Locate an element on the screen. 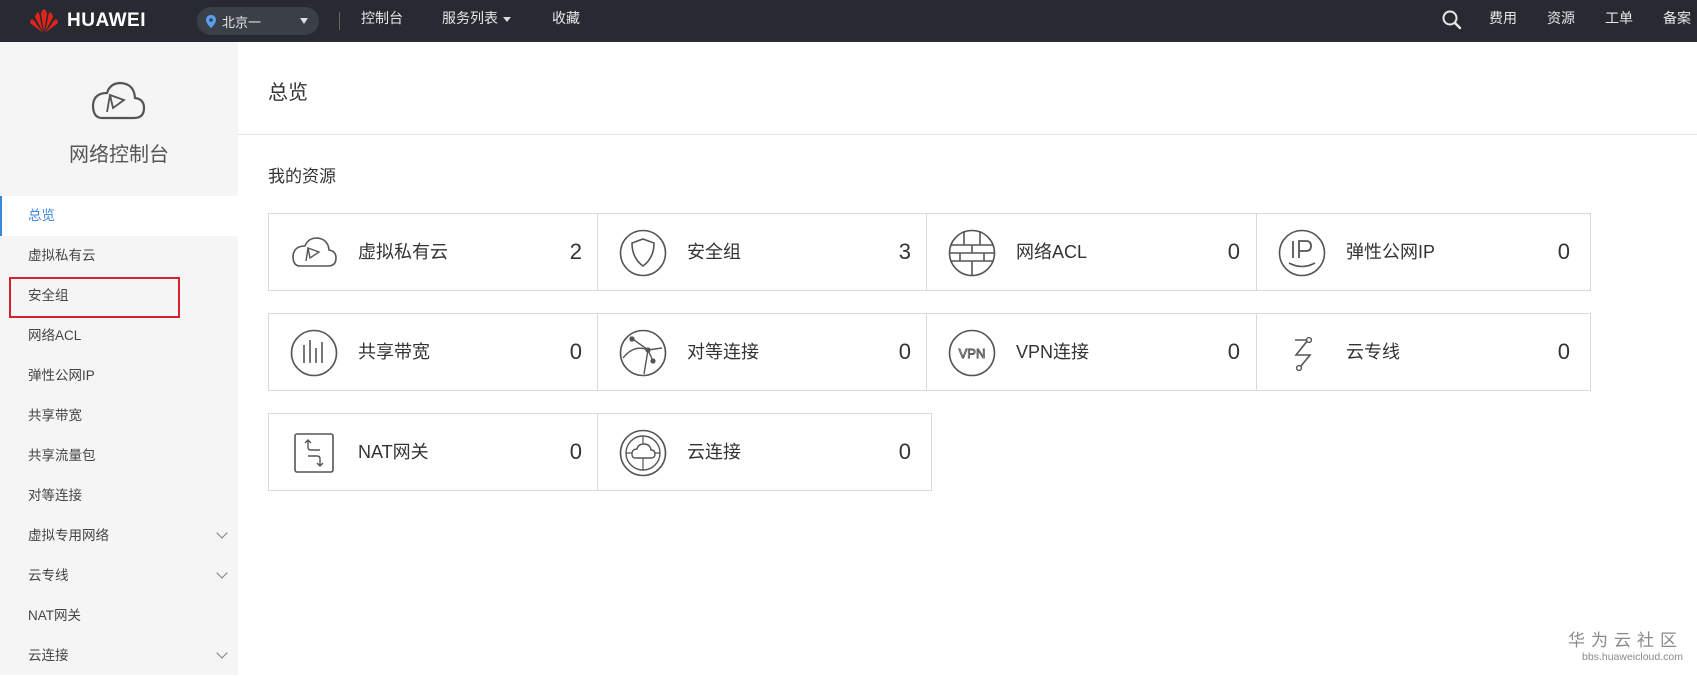 Image resolution: width=1697 pixels, height=676 pixels. cloud-icon is located at coordinates (314, 253).